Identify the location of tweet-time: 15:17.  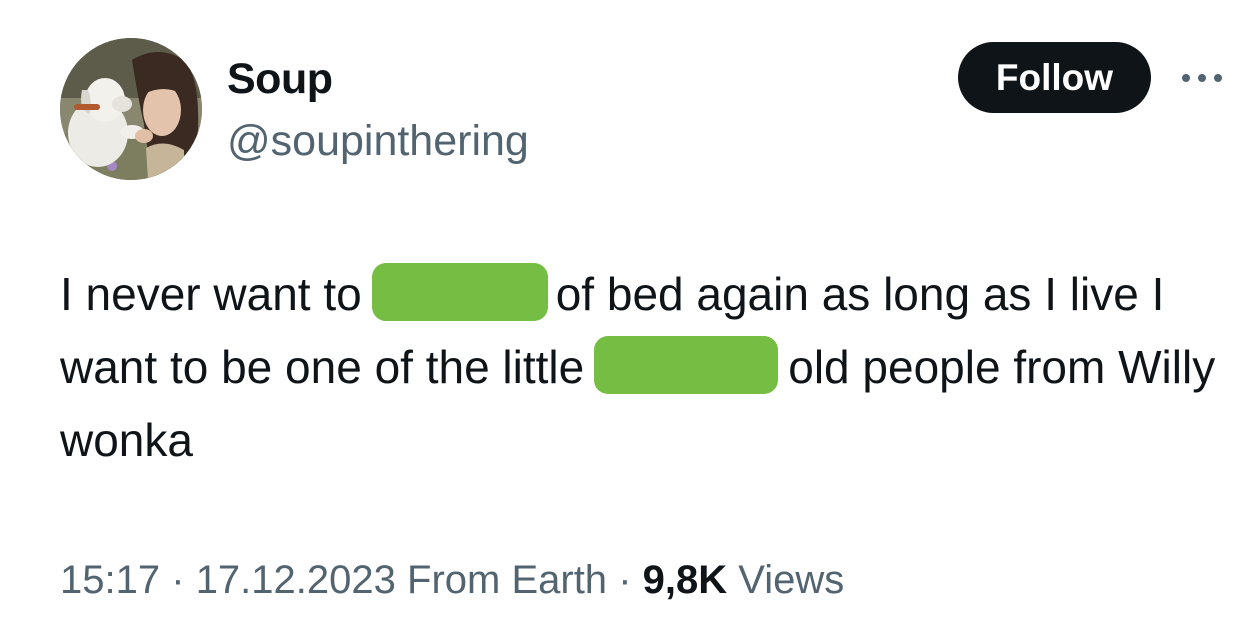
(110, 580).